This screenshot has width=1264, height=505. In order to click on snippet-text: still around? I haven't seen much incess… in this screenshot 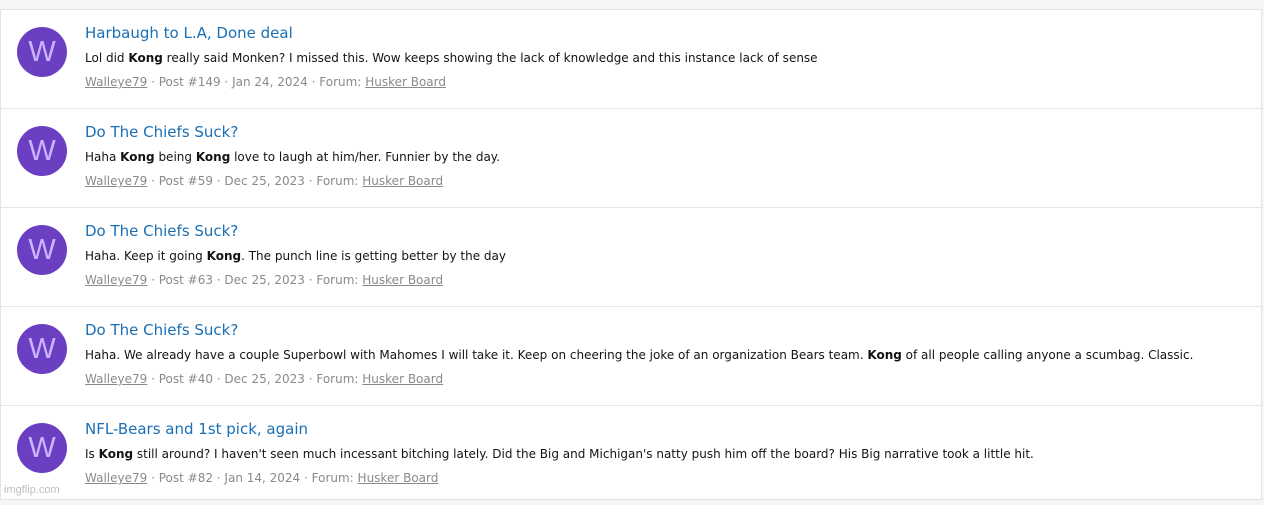, I will do `click(583, 454)`.